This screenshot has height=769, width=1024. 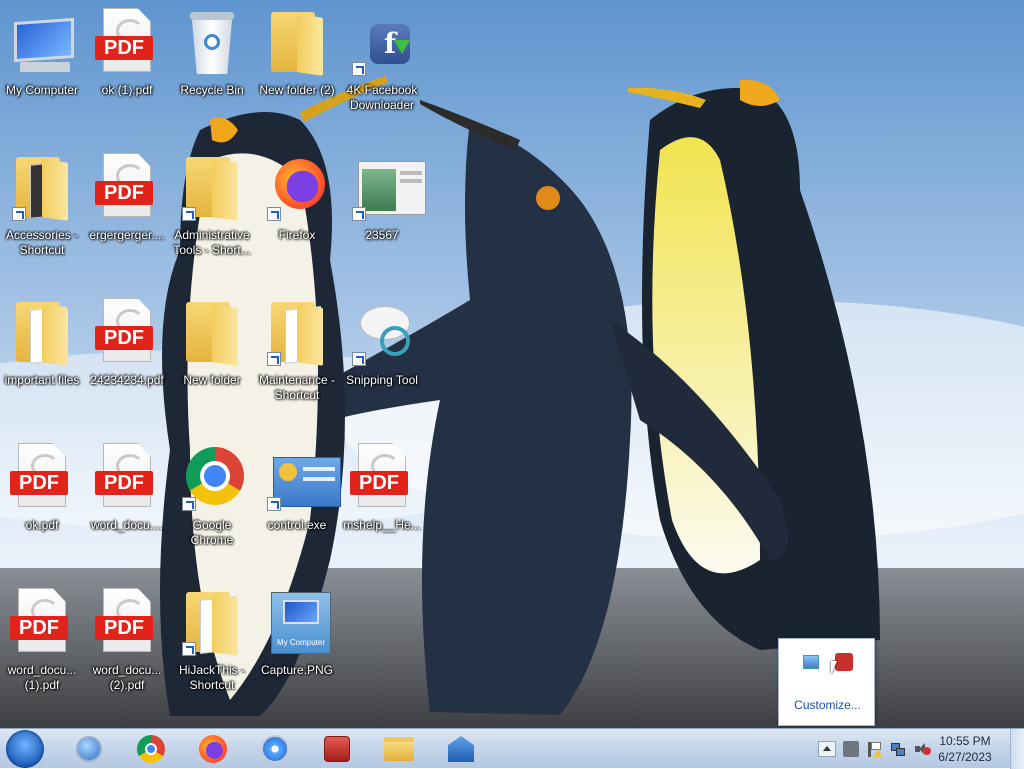 I want to click on icon-label: important files, so click(x=42, y=380).